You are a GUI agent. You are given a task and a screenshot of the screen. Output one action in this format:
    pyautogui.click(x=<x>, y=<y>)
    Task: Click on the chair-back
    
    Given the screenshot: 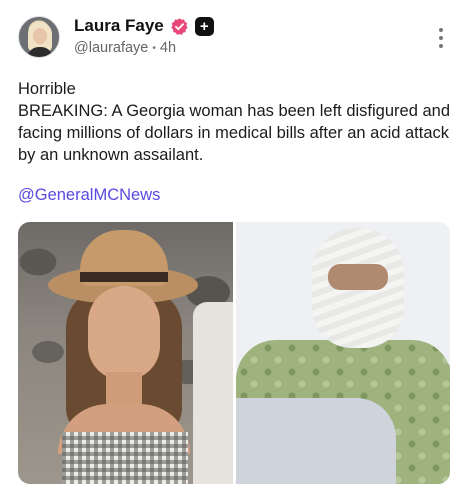 What is the action you would take?
    pyautogui.click(x=212, y=393)
    